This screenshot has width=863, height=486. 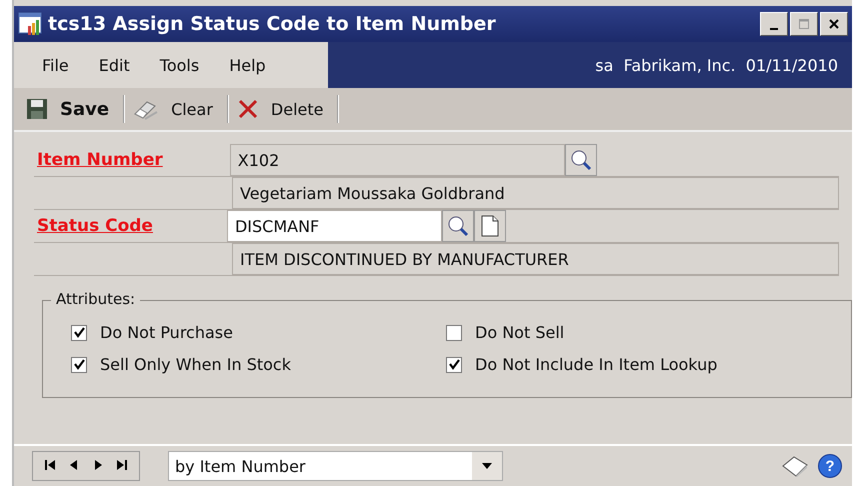 I want to click on menu-item: Tools, so click(x=181, y=65).